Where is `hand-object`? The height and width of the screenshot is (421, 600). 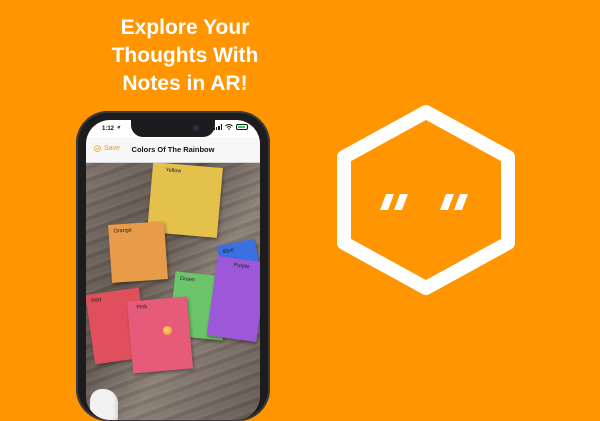 hand-object is located at coordinates (104, 404).